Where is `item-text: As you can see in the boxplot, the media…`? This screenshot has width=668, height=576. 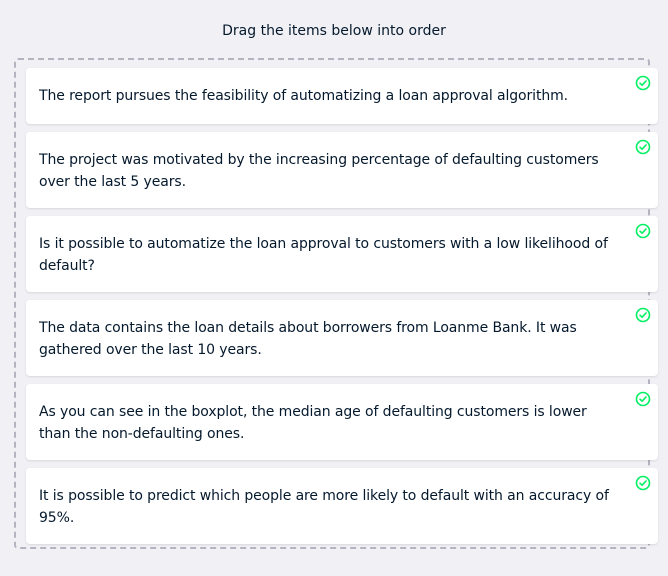
item-text: As you can see in the boxplot, the media… is located at coordinates (313, 423).